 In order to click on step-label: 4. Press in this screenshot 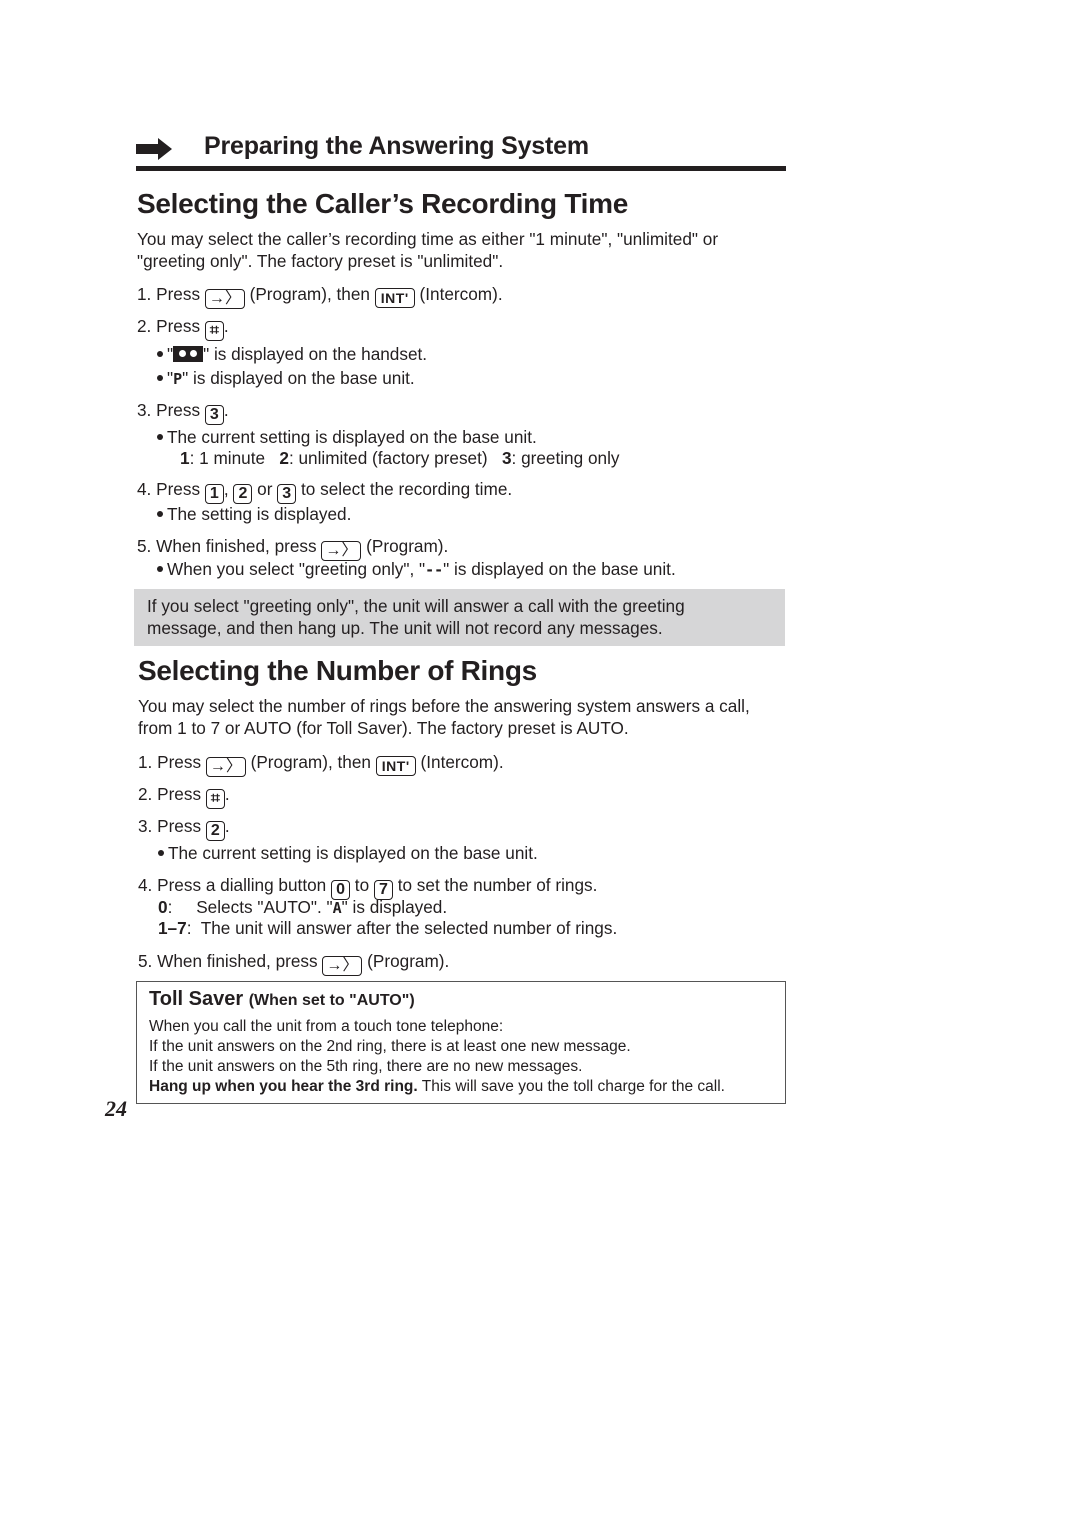, I will do `click(169, 489)`.